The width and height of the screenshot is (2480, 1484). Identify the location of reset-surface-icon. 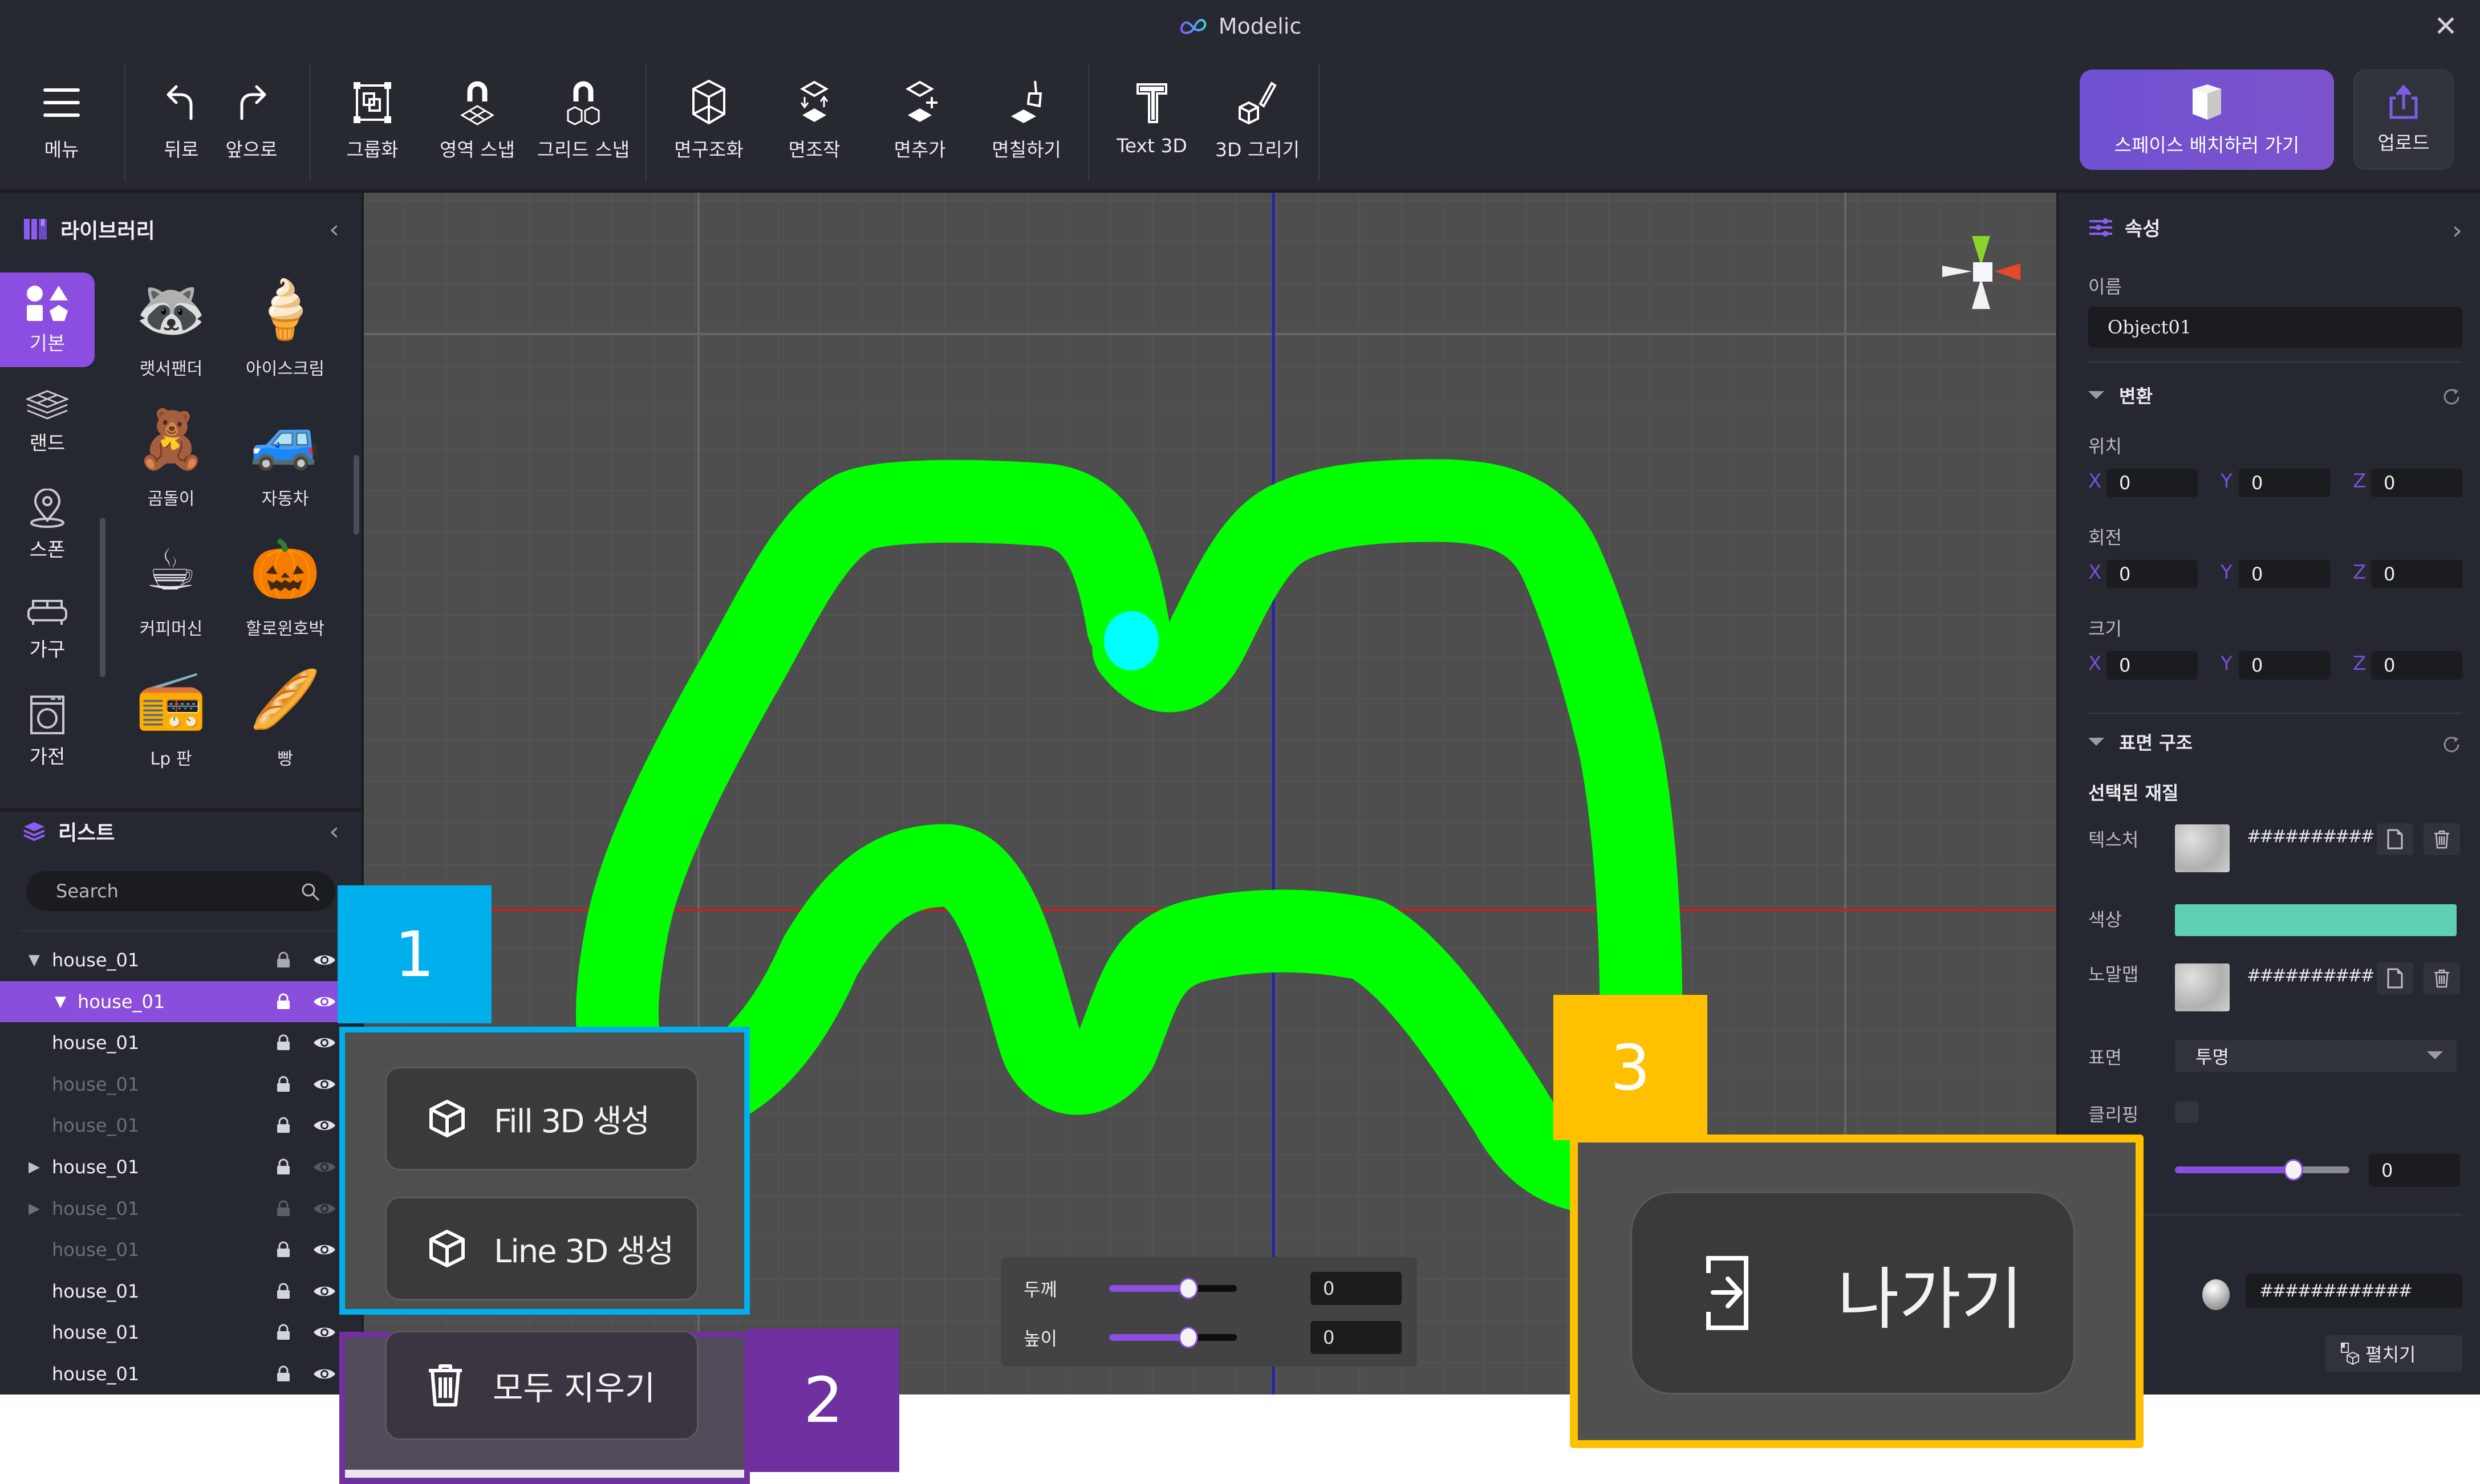
(2452, 744).